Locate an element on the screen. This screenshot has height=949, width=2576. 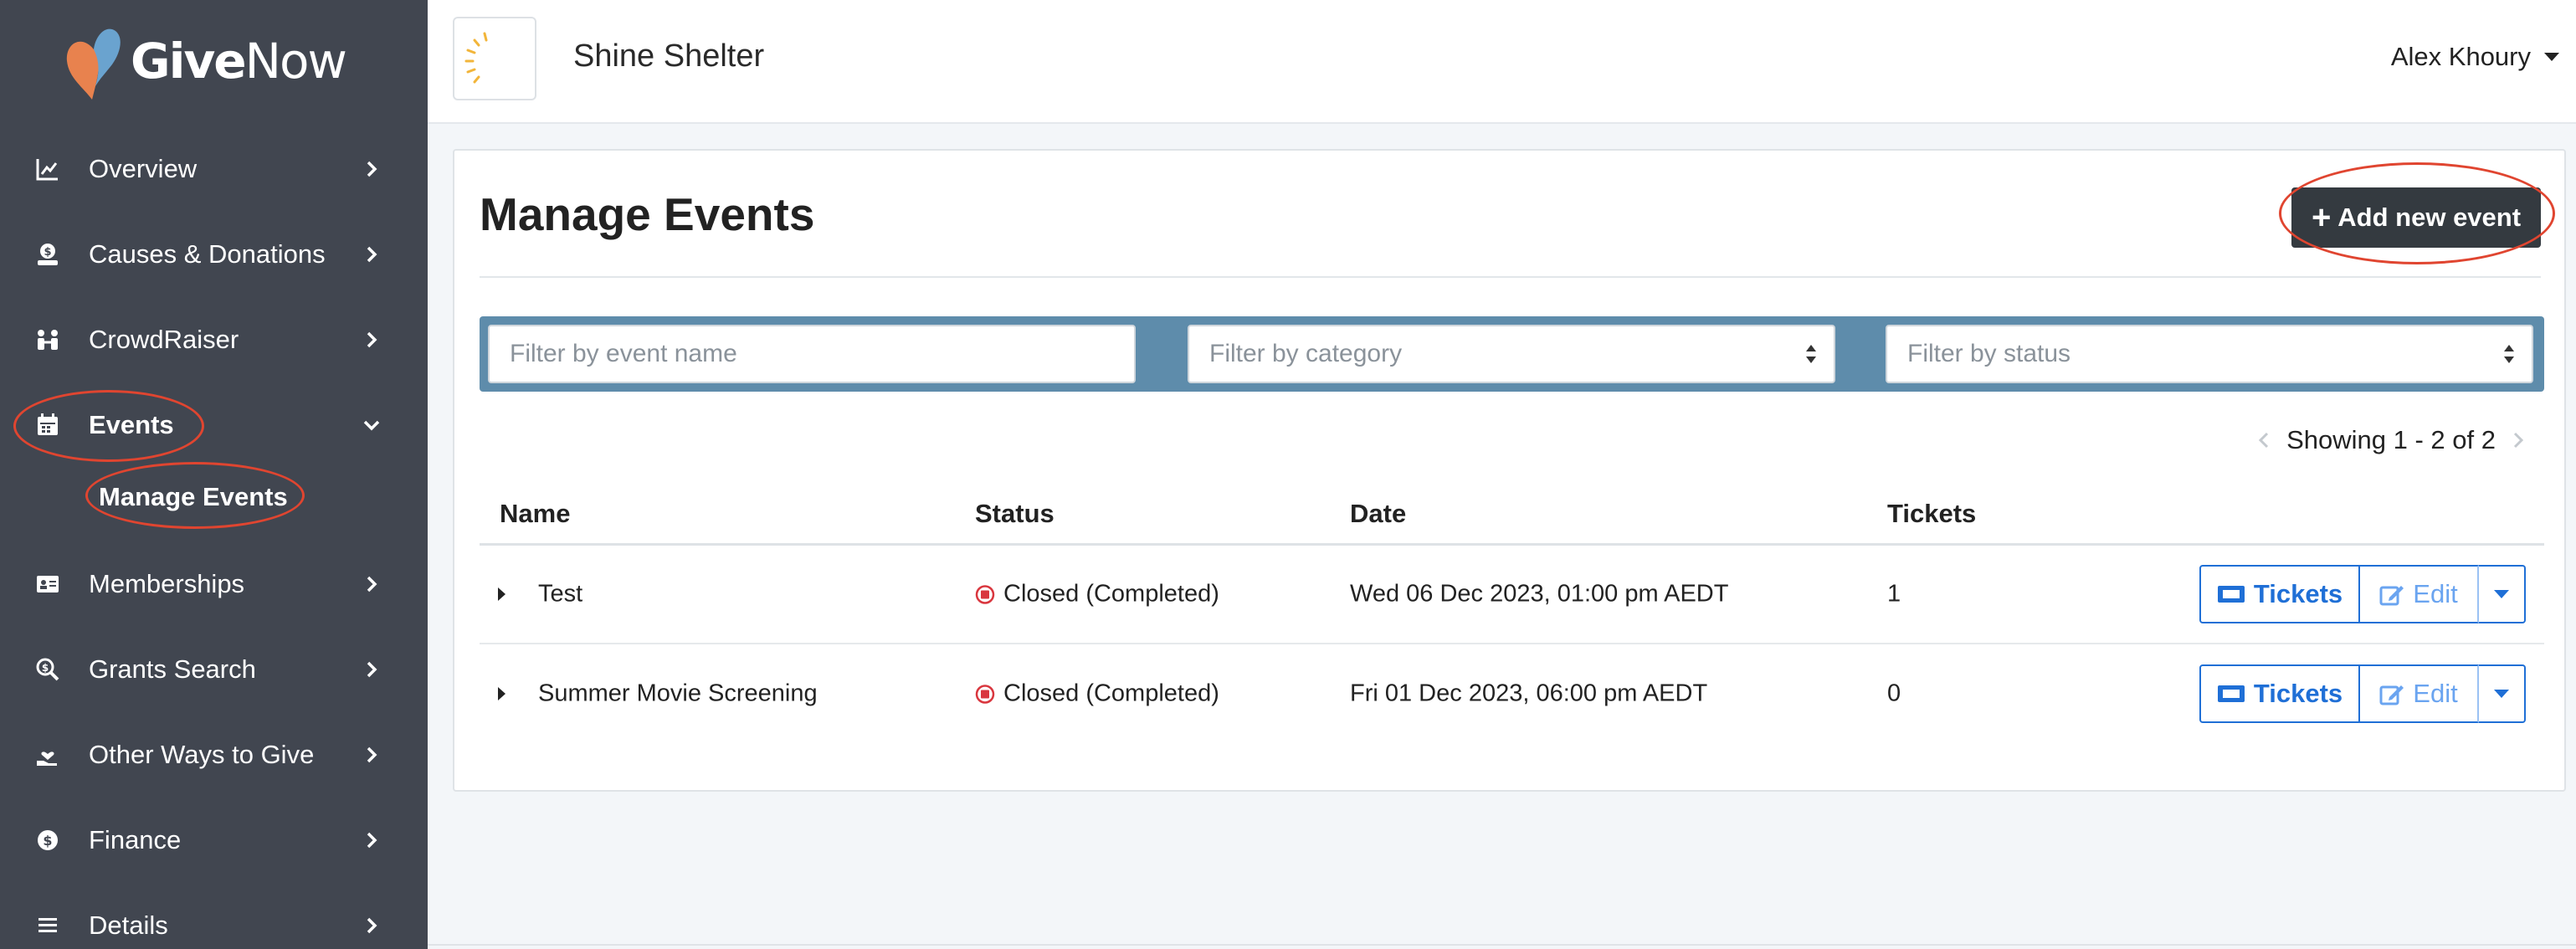
user-menu: Alex Khoury is located at coordinates (2475, 57).